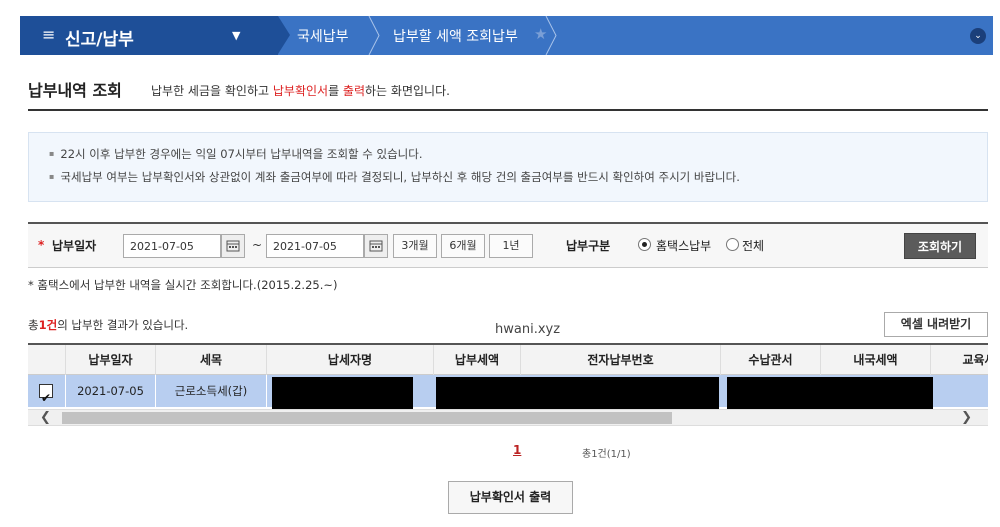 This screenshot has width=1000, height=527. I want to click on result-count-suffix: 의 납부한 결과가 있습니다., so click(123, 325).